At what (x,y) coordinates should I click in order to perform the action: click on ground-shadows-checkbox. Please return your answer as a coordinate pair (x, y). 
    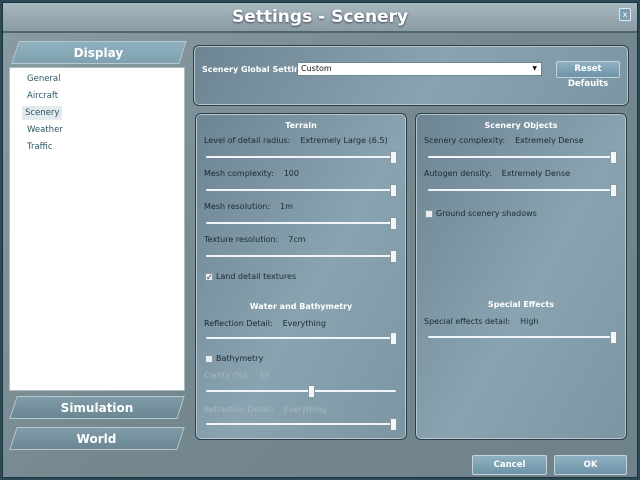
    Looking at the image, I should click on (429, 214).